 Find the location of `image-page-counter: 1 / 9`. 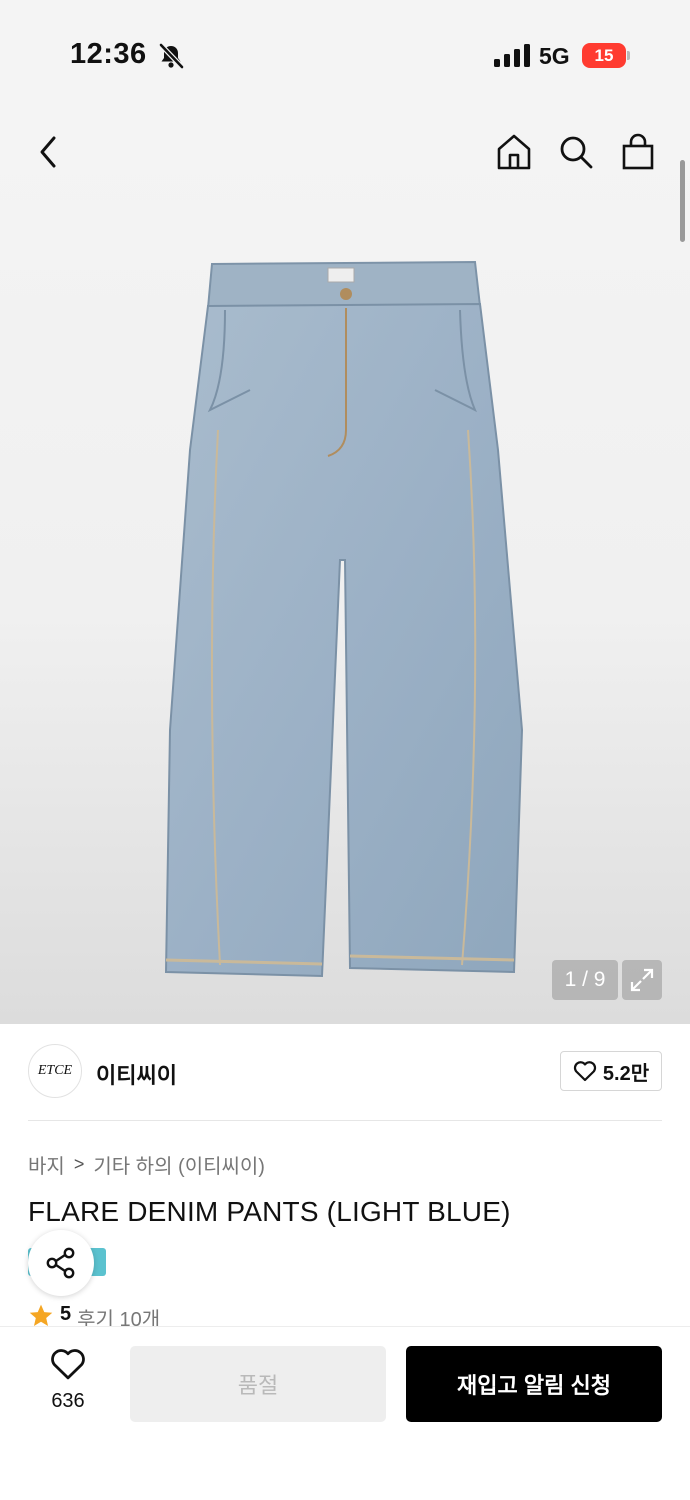

image-page-counter: 1 / 9 is located at coordinates (585, 980).